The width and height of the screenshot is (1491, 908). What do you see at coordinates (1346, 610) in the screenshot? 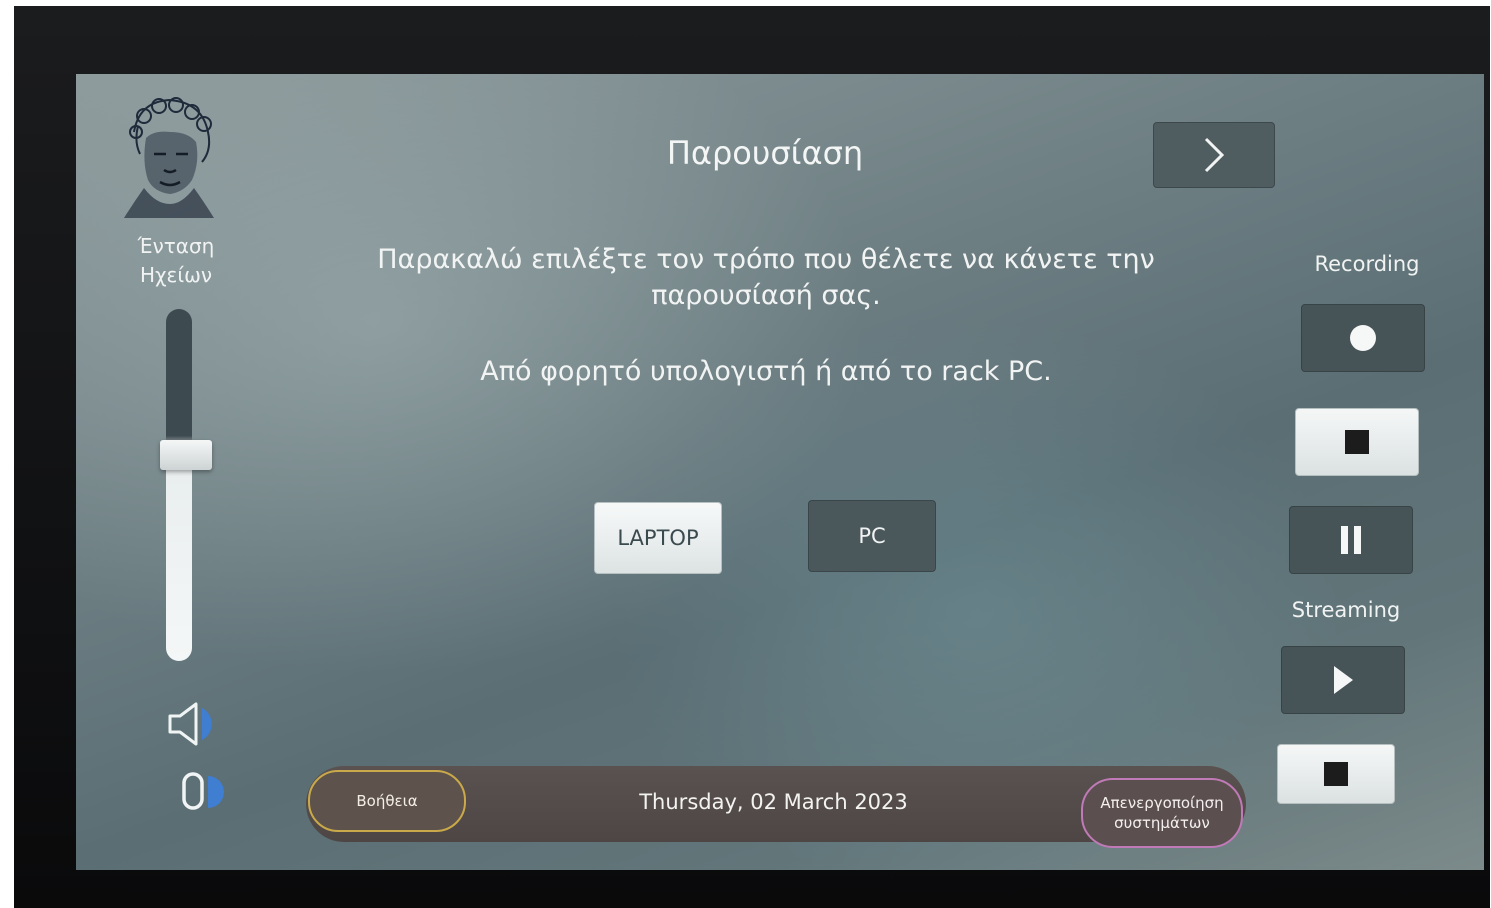
I see `streaming-label: Streaming` at bounding box center [1346, 610].